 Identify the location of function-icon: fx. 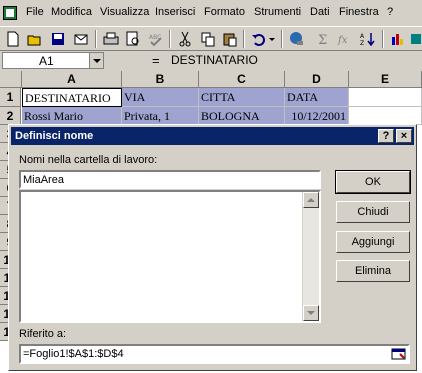
(345, 39).